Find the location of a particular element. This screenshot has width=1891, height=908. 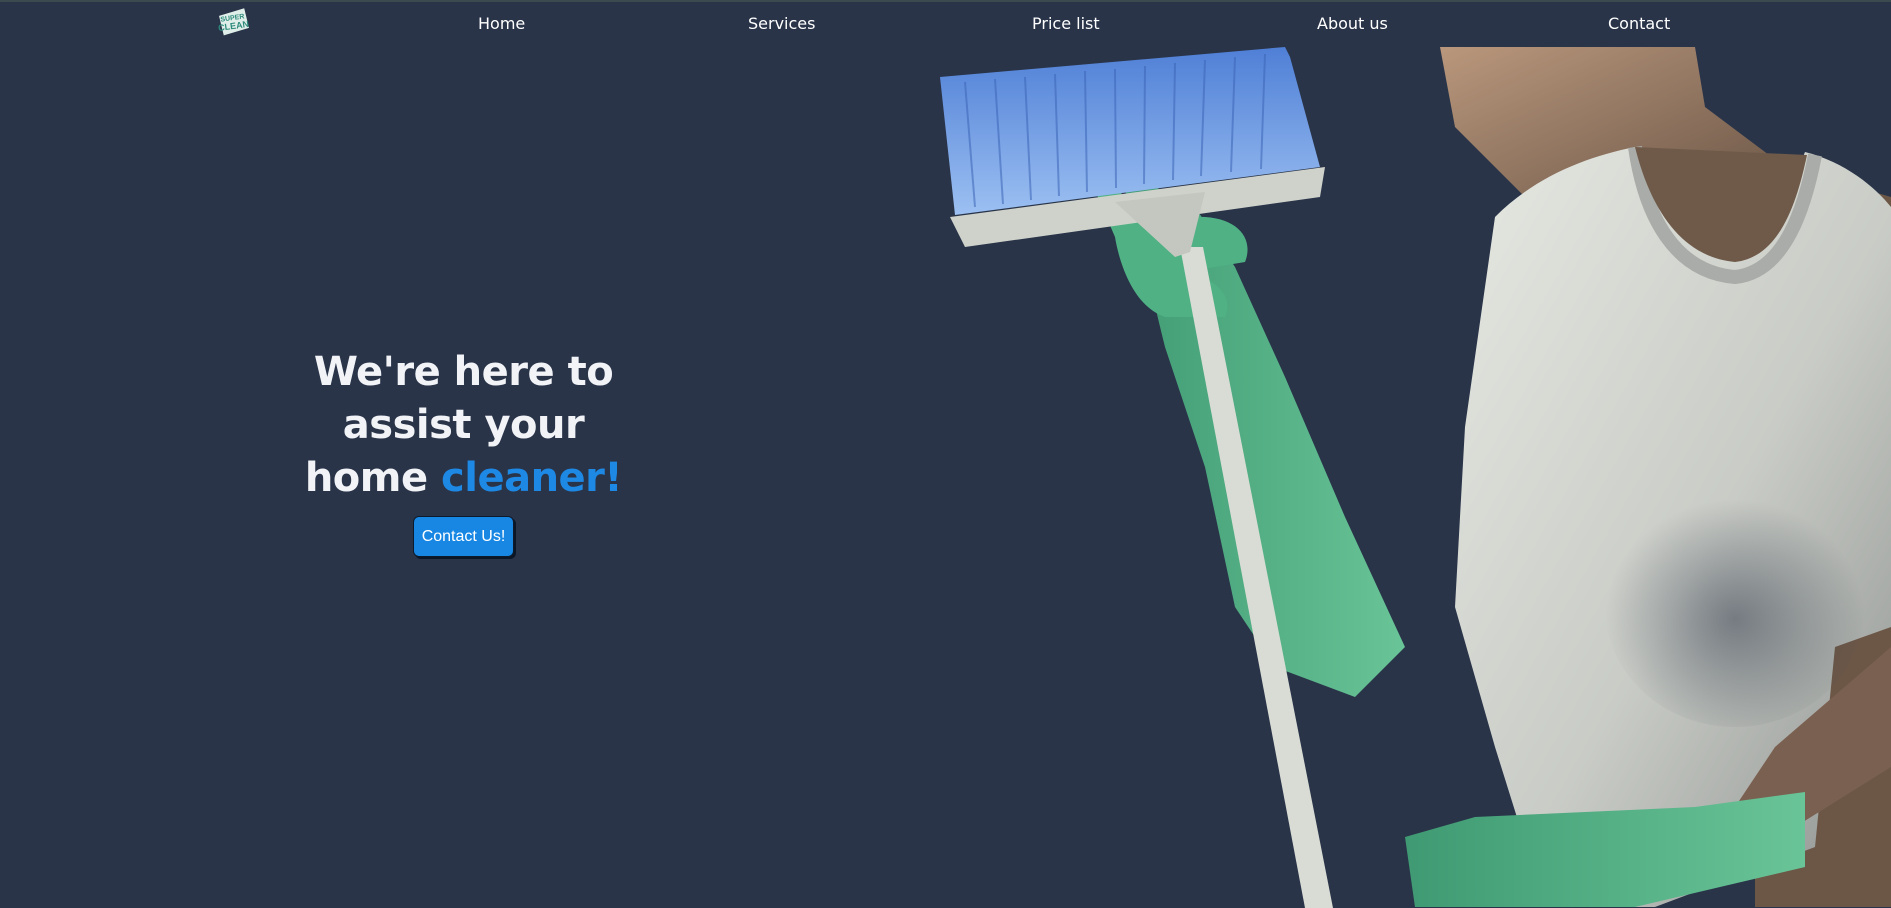

nav-home-link: Home is located at coordinates (501, 23).